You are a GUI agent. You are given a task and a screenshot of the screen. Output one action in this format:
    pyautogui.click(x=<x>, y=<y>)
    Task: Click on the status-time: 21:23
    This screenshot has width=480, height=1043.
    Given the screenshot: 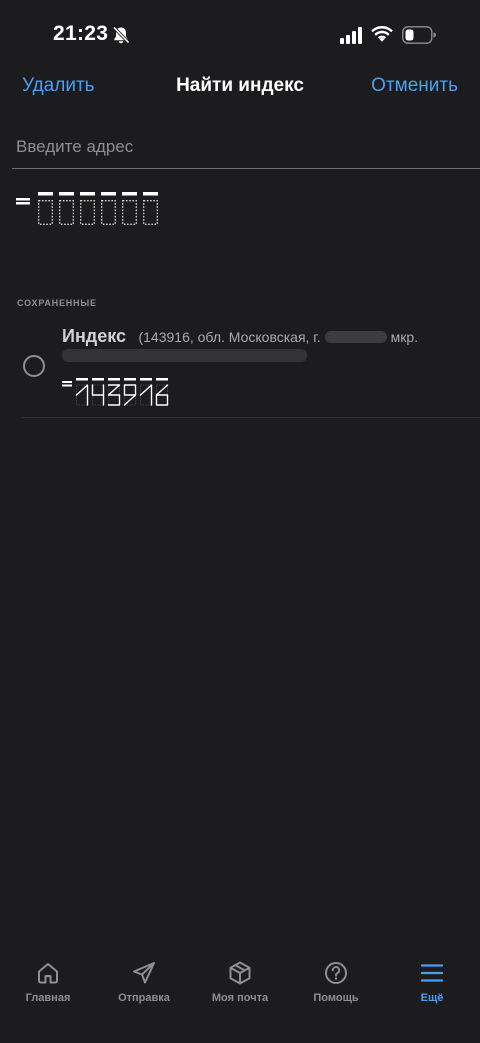 What is the action you would take?
    pyautogui.click(x=81, y=33)
    